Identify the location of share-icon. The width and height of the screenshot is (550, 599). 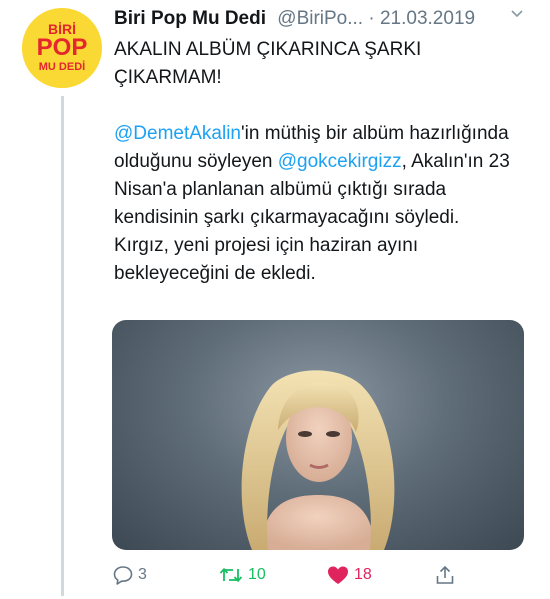
(445, 574).